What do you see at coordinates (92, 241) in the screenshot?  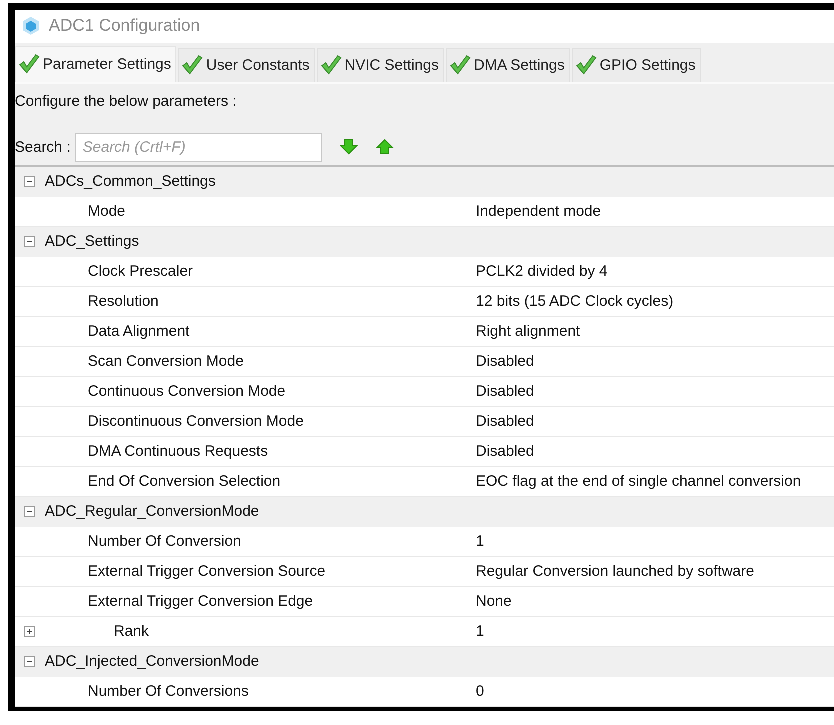 I see `group-label: ADC_Settings` at bounding box center [92, 241].